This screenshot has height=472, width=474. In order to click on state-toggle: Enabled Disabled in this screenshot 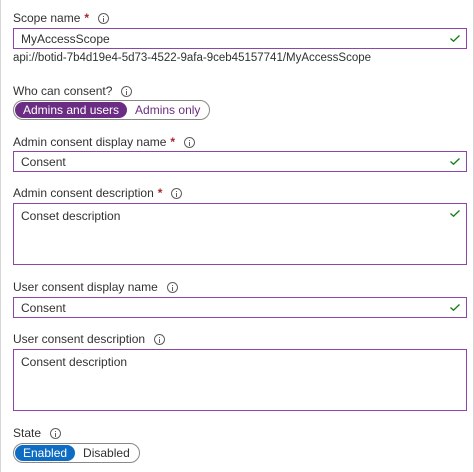, I will do `click(76, 453)`.